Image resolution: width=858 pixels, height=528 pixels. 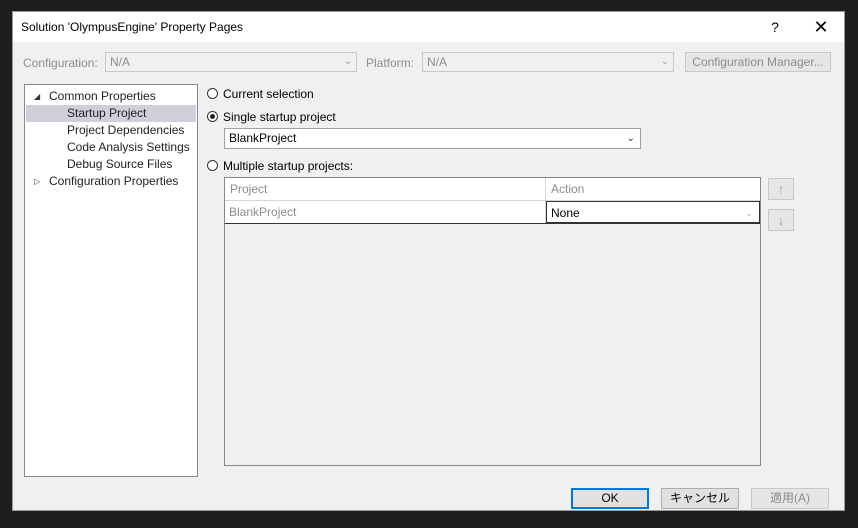 What do you see at coordinates (263, 138) in the screenshot?
I see `single-startup-select-value: BlankProject` at bounding box center [263, 138].